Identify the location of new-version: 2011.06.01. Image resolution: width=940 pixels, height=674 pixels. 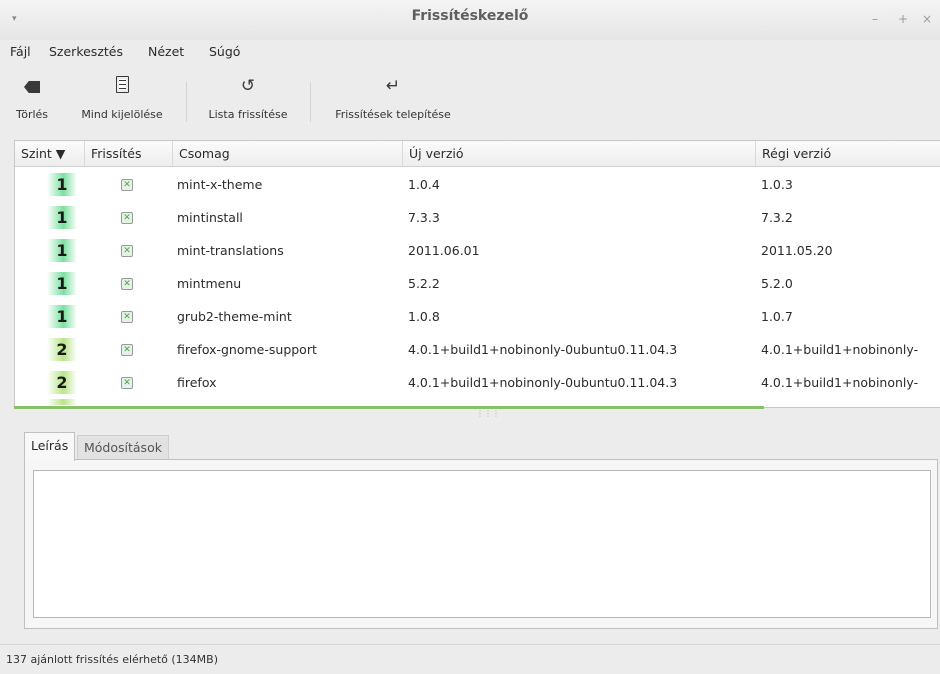
(444, 250).